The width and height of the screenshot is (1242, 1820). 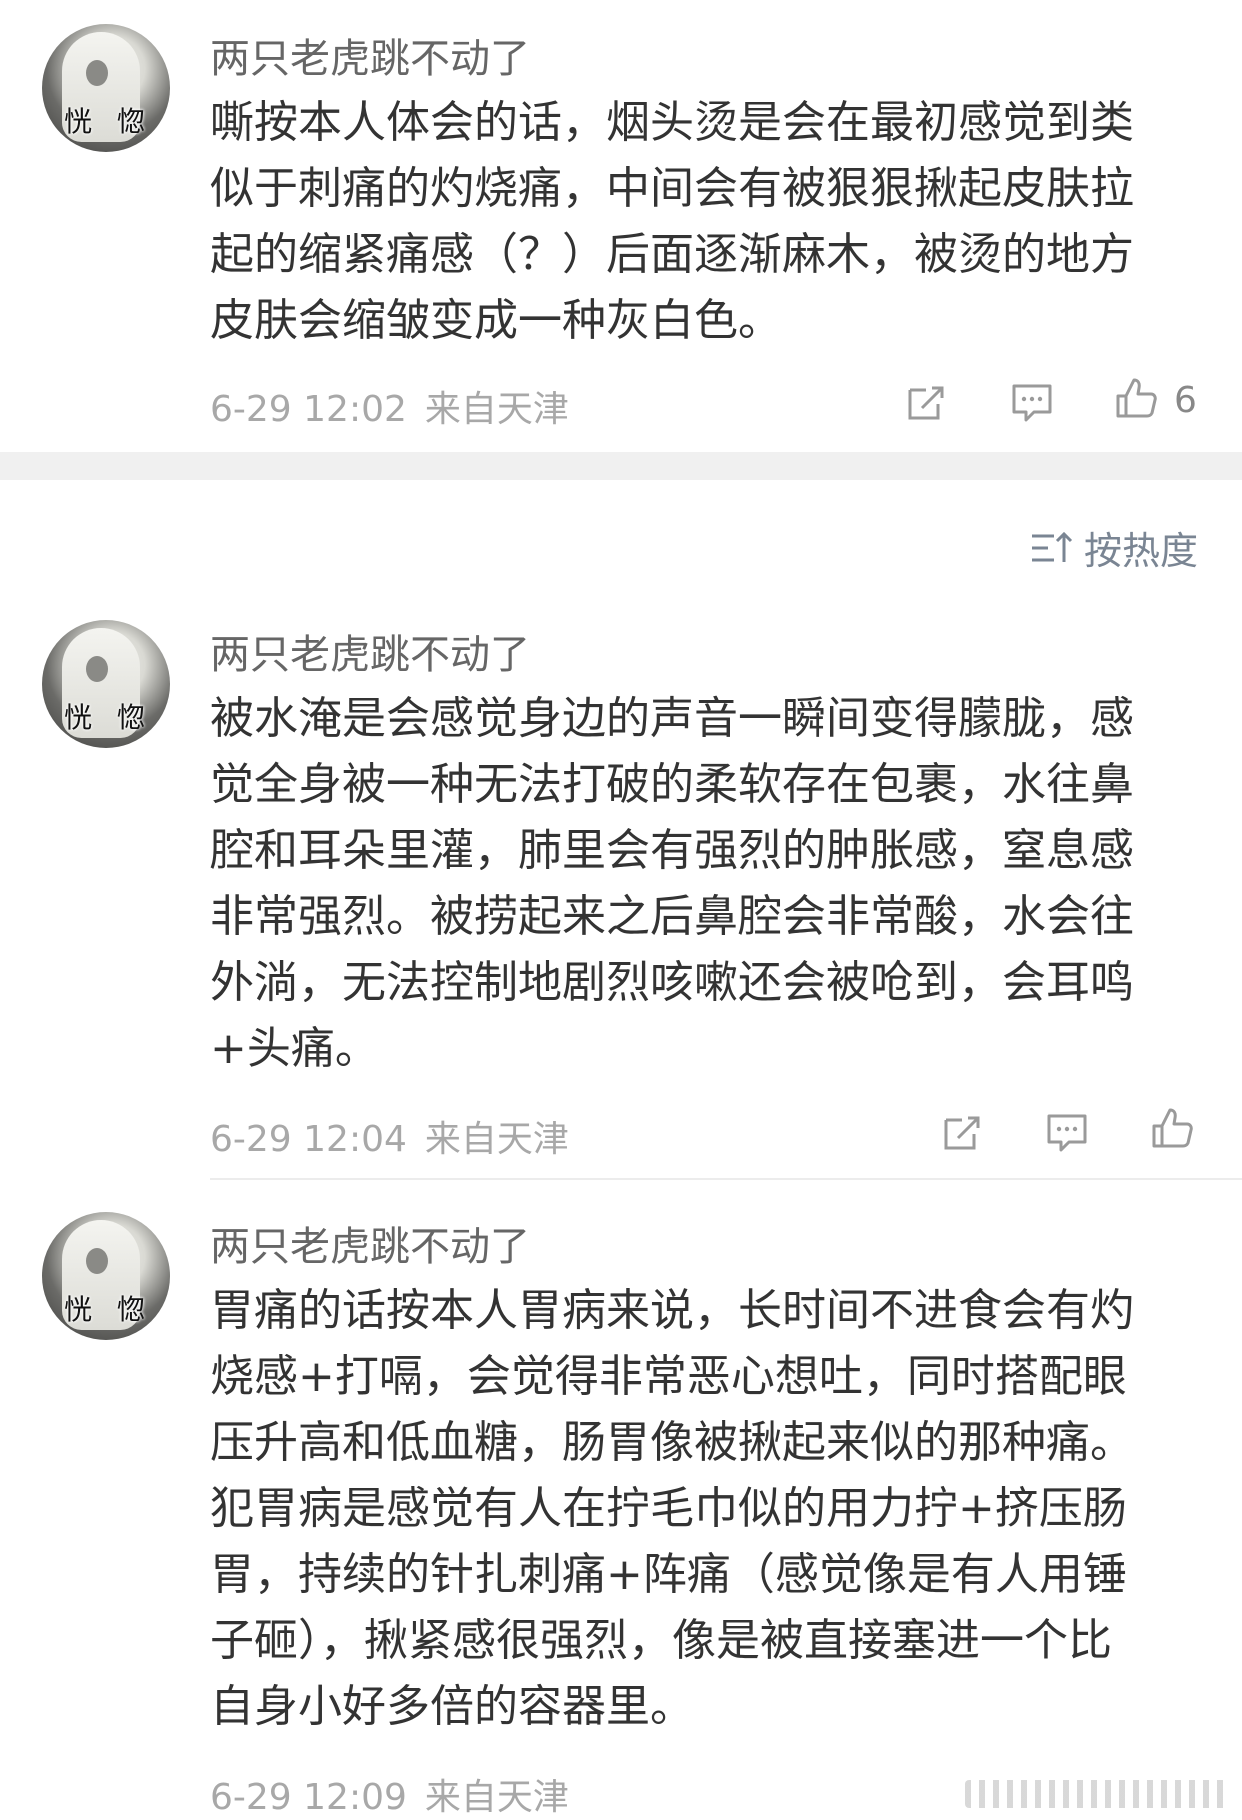 I want to click on comment-meta: 6-29 12:09 来自天津, so click(x=389, y=1794).